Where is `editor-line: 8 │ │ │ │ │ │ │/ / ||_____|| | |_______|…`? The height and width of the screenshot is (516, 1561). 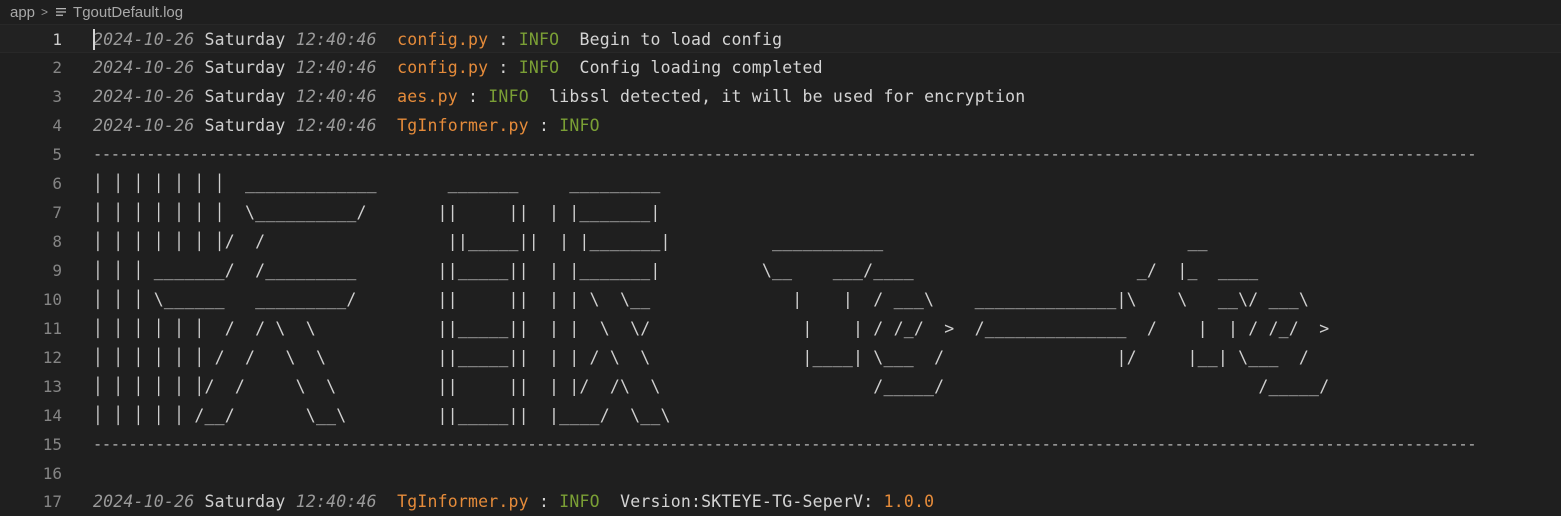 editor-line: 8 │ │ │ │ │ │ │/ / ||_____|| | |_______|… is located at coordinates (780, 241).